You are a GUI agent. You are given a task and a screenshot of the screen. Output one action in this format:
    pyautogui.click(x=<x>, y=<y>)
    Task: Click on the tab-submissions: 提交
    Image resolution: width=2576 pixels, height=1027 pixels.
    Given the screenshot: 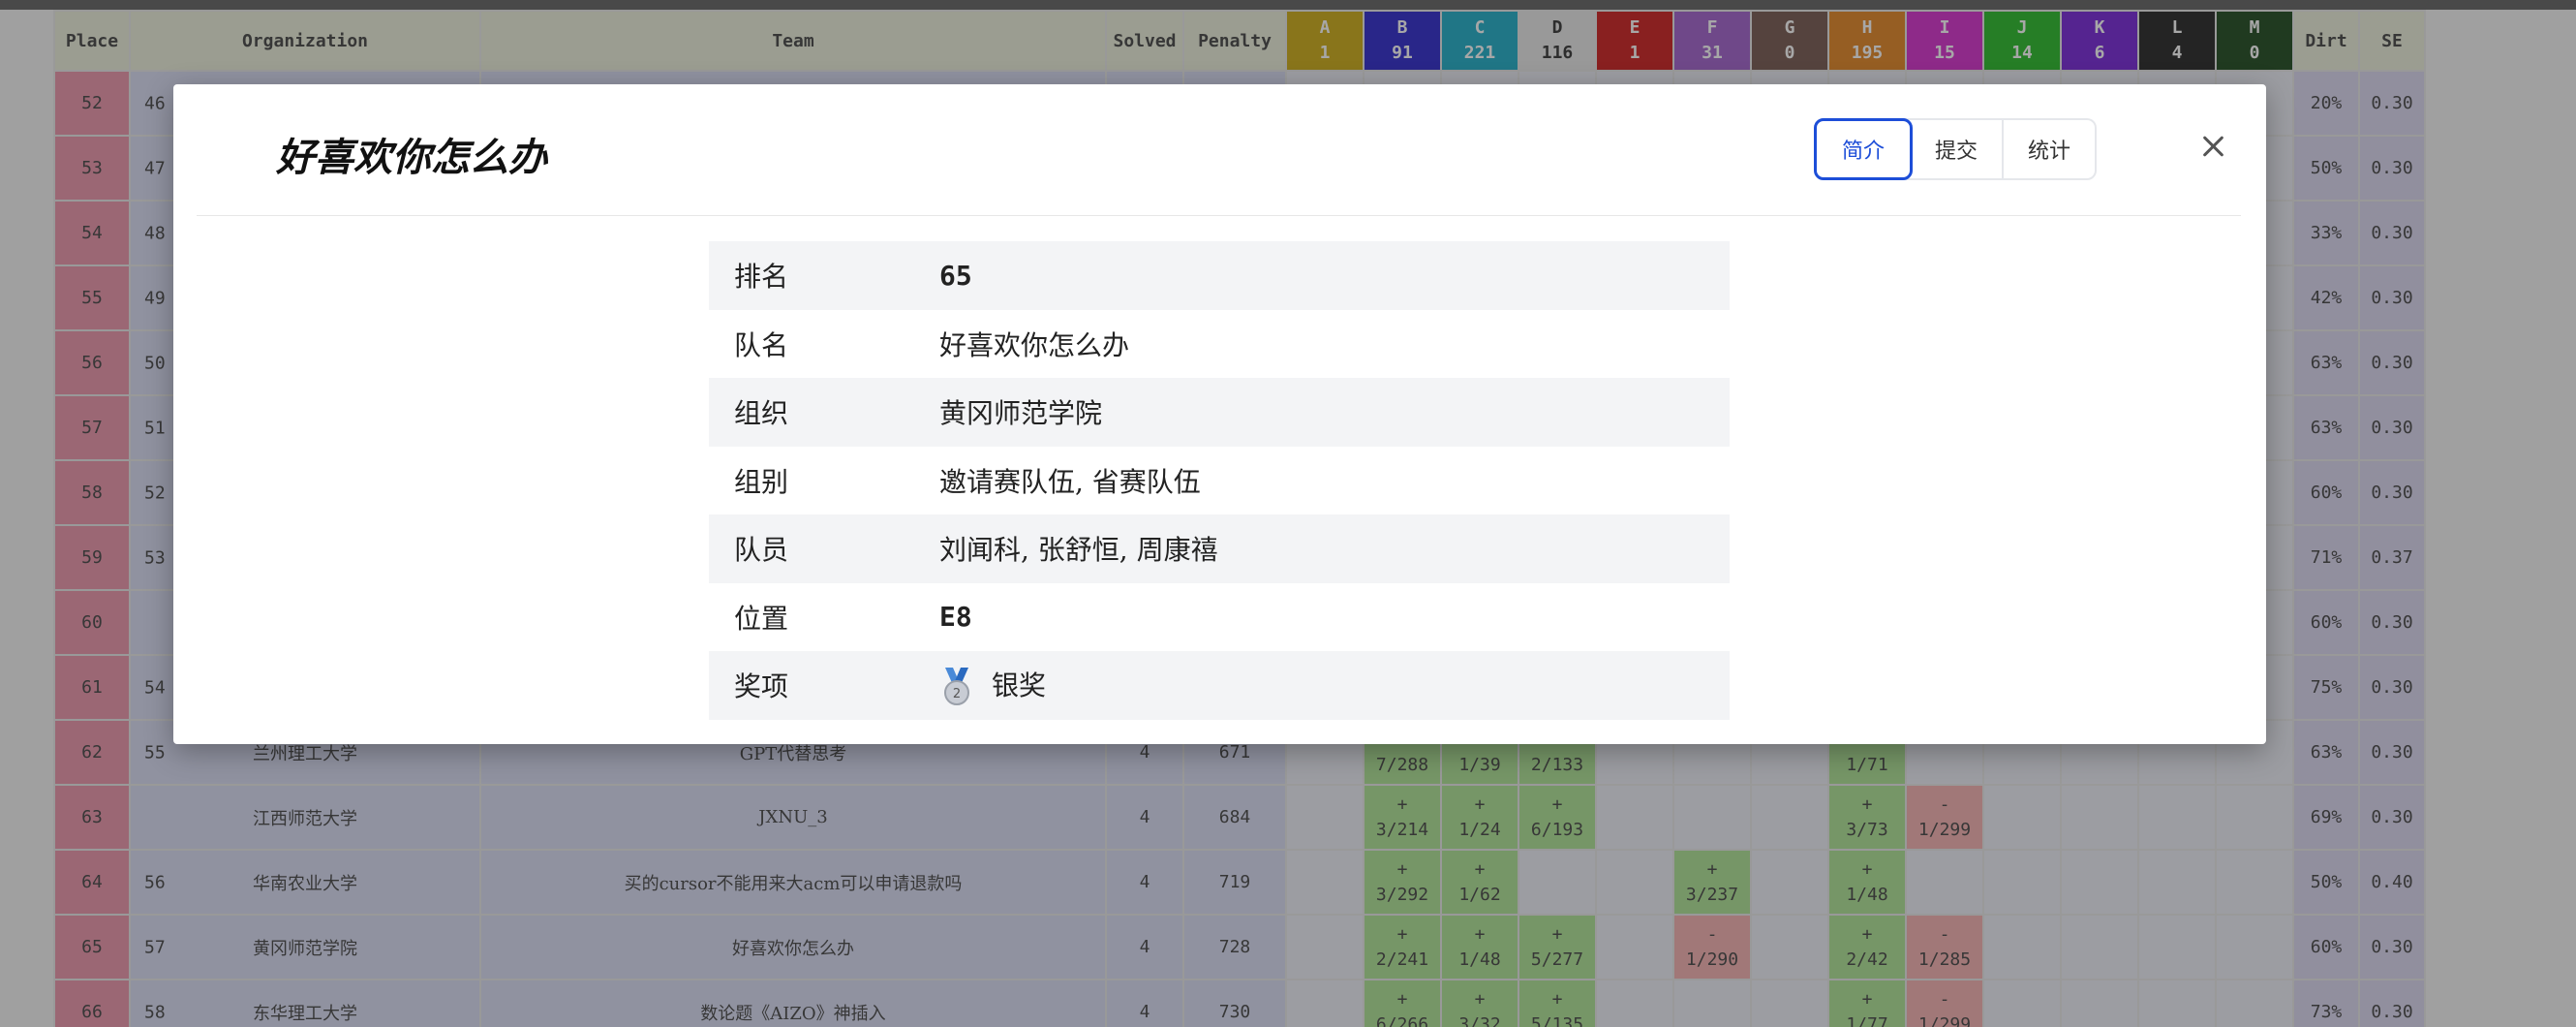 What is the action you would take?
    pyautogui.click(x=1957, y=149)
    